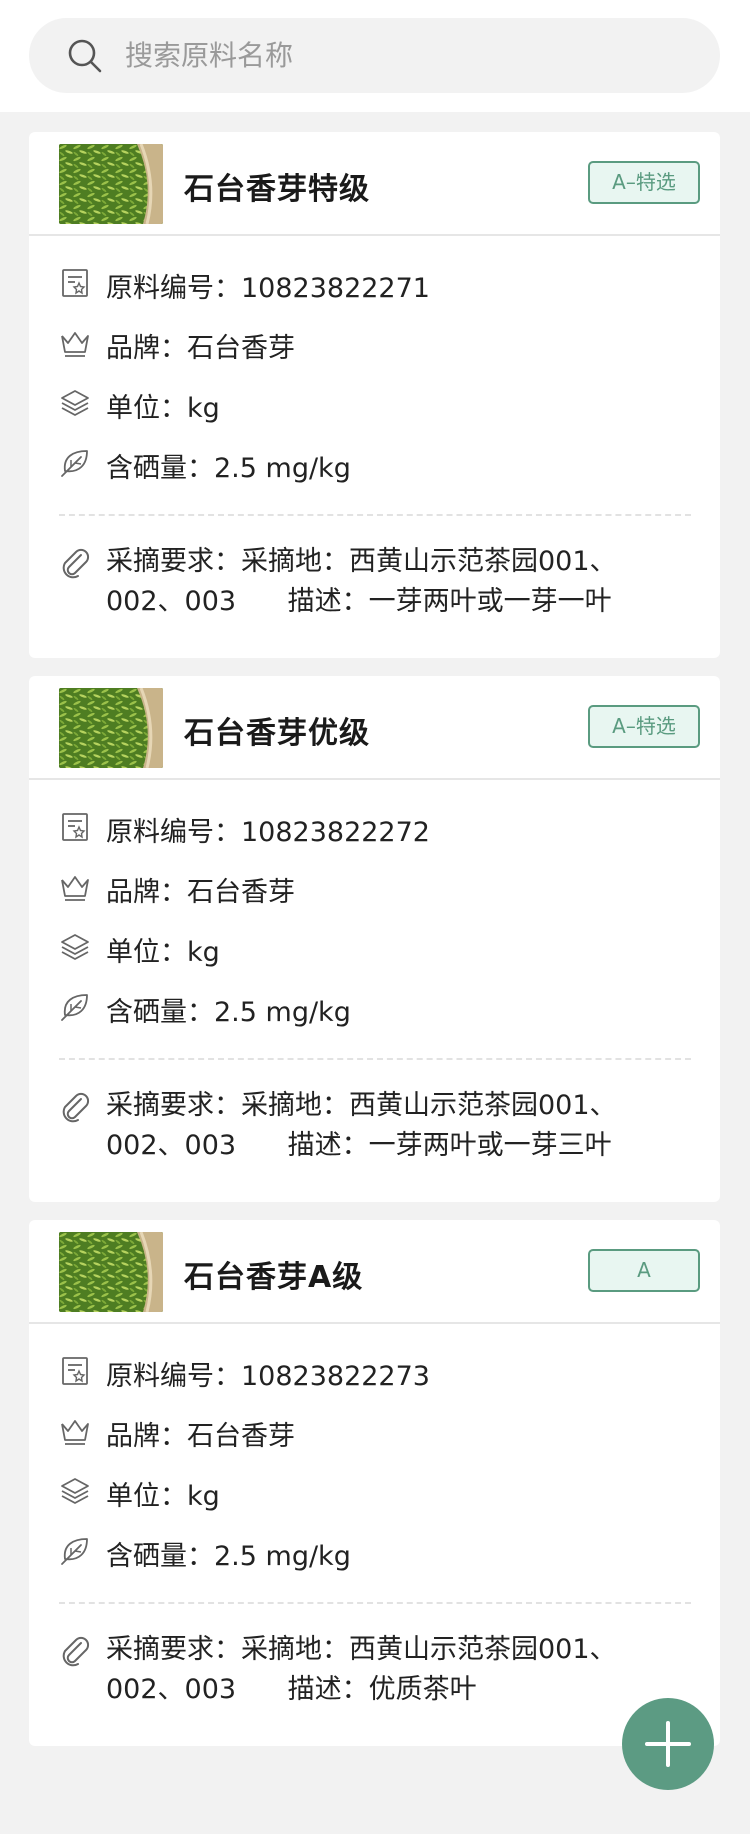  What do you see at coordinates (85, 56) in the screenshot?
I see `search-icon` at bounding box center [85, 56].